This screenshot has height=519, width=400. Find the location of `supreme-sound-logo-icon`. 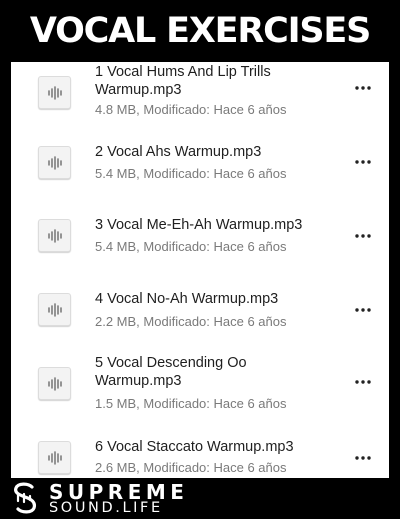

supreme-sound-logo-icon is located at coordinates (25, 500).